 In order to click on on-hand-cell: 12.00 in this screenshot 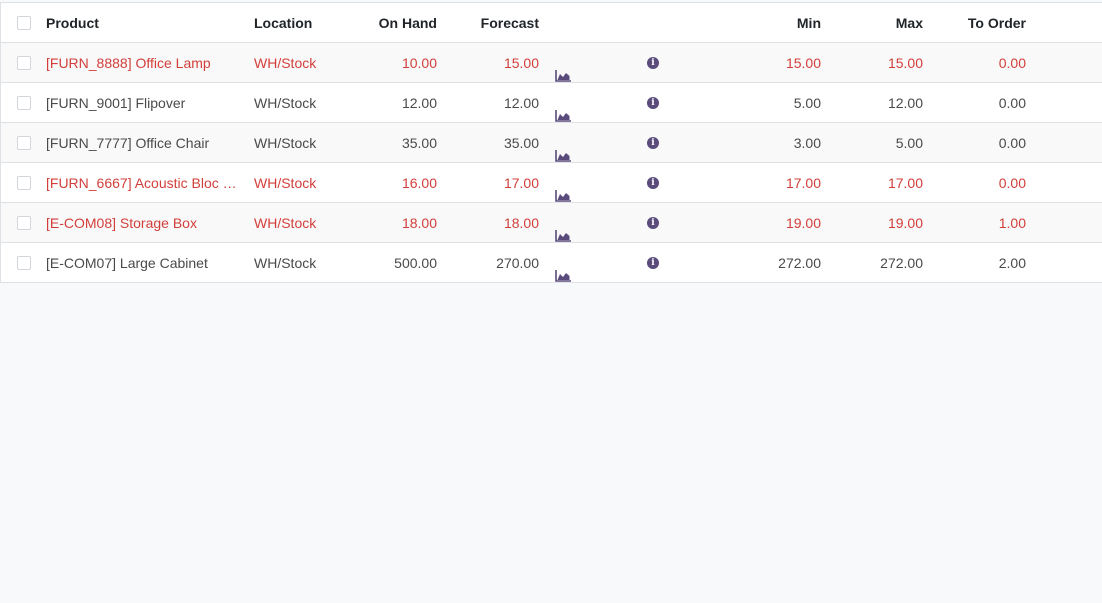, I will do `click(389, 103)`.